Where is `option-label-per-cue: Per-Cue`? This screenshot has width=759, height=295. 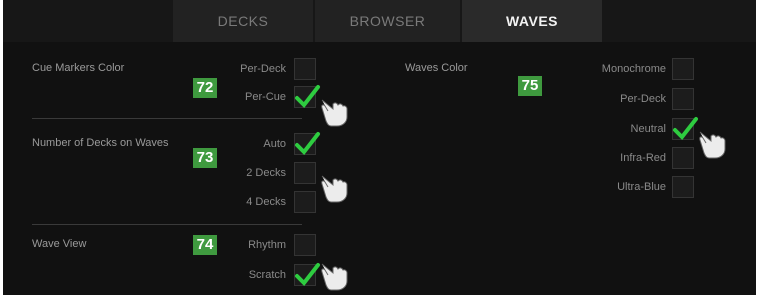 option-label-per-cue: Per-Cue is located at coordinates (265, 97).